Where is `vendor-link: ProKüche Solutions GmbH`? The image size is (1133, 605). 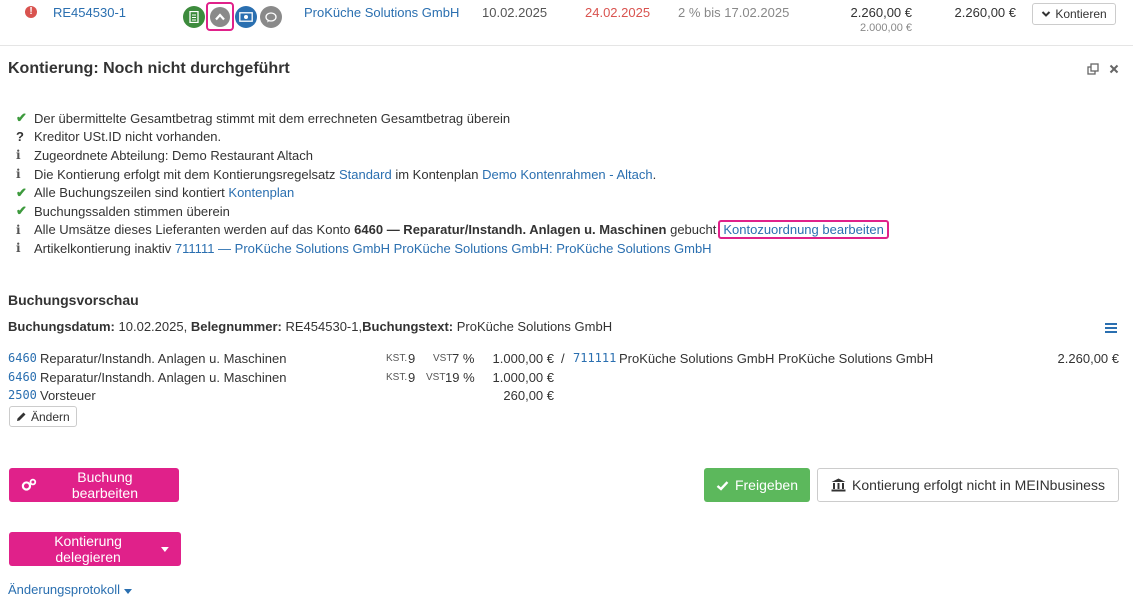
vendor-link: ProKüche Solutions GmbH is located at coordinates (381, 12).